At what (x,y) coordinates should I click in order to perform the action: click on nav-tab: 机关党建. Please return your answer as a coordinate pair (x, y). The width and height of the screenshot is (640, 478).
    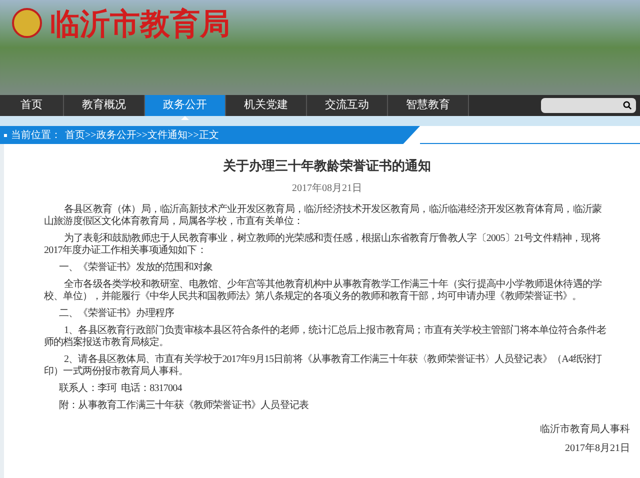
    Looking at the image, I should click on (266, 105).